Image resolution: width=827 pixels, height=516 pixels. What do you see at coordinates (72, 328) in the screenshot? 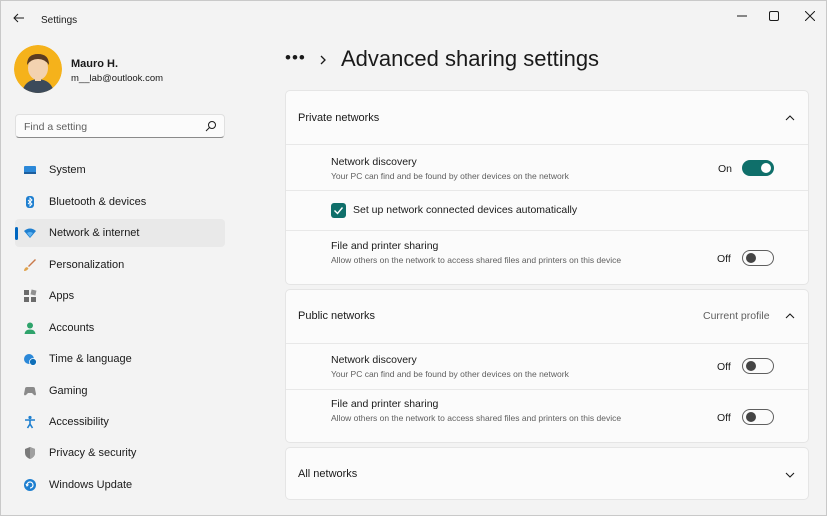
I see `sidebar-item-label: Accounts` at bounding box center [72, 328].